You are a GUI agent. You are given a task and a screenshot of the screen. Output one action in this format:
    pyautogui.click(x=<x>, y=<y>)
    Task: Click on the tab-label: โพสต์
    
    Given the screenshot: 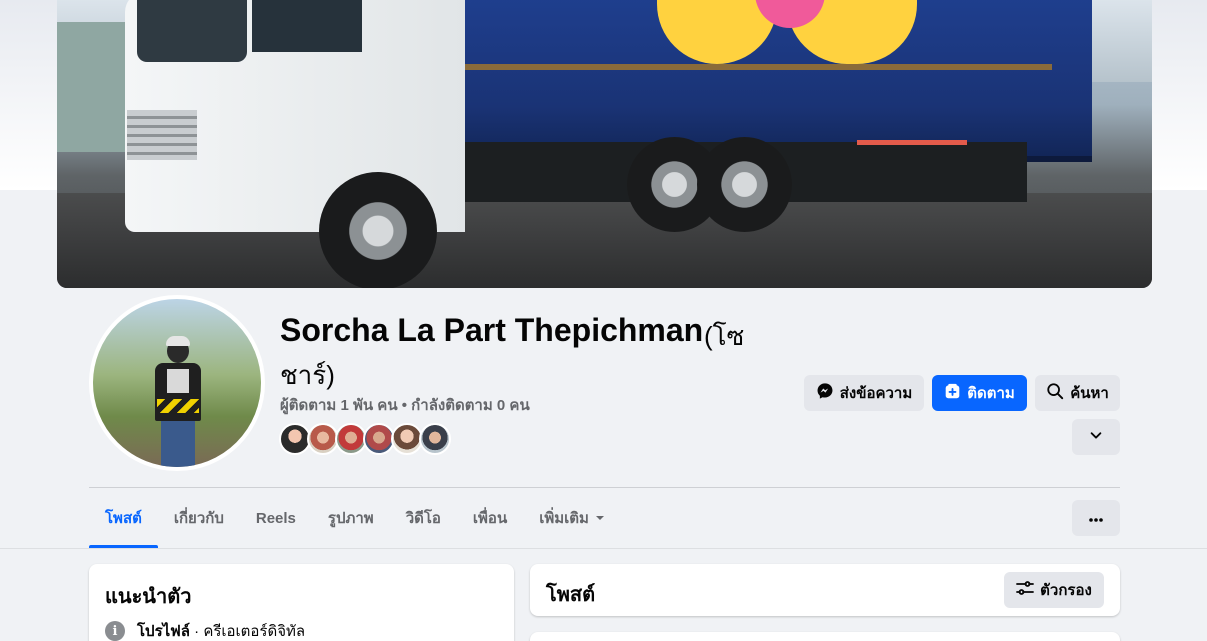 What is the action you would take?
    pyautogui.click(x=123, y=518)
    